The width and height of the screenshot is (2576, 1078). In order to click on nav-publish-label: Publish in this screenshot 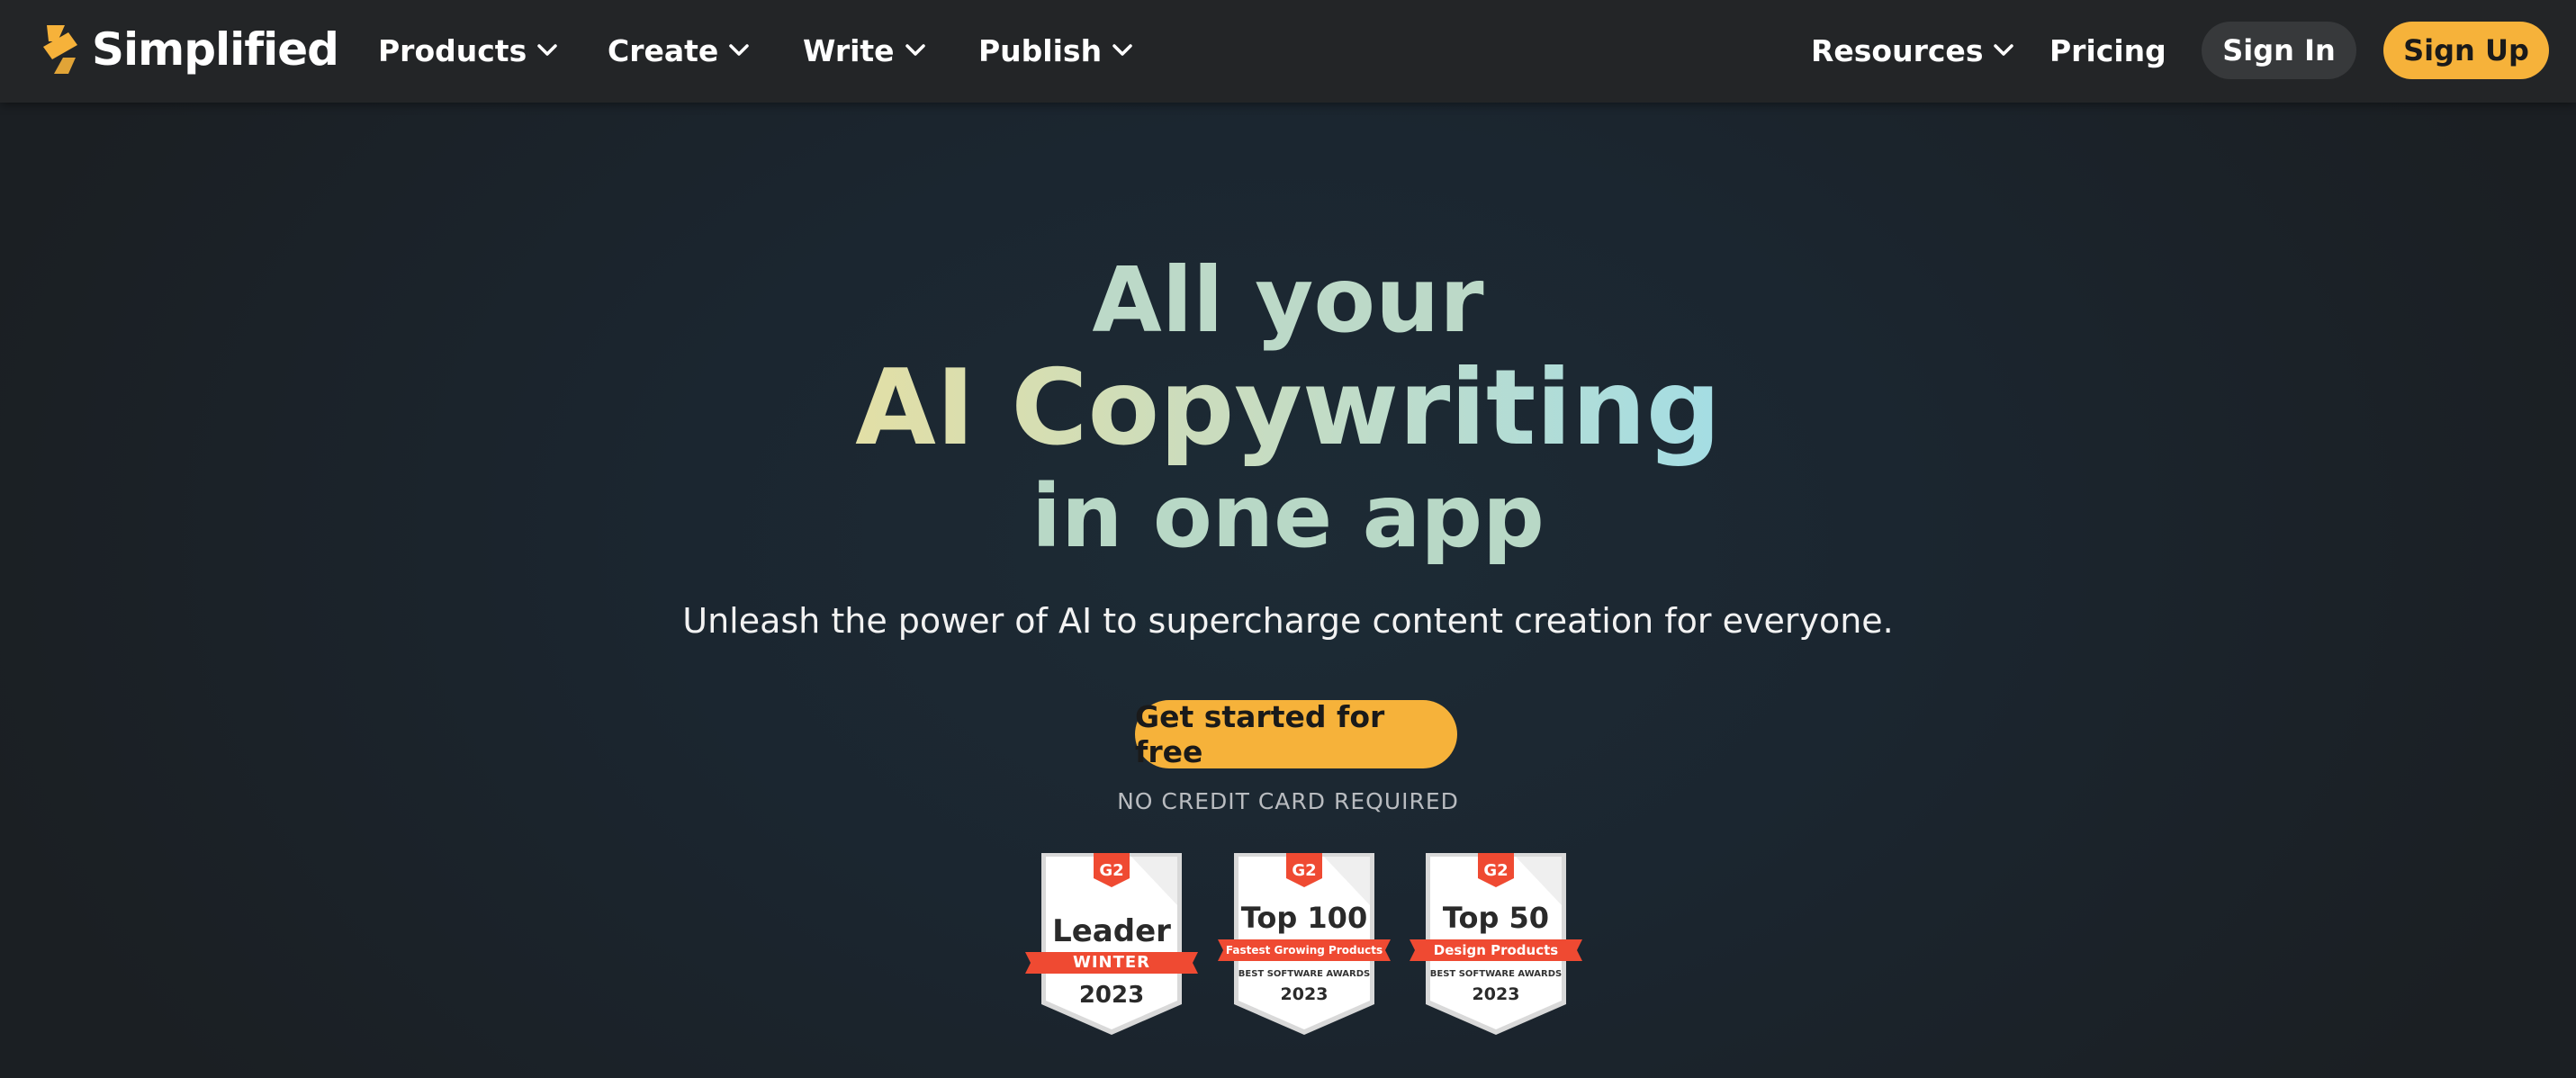, I will do `click(1040, 50)`.